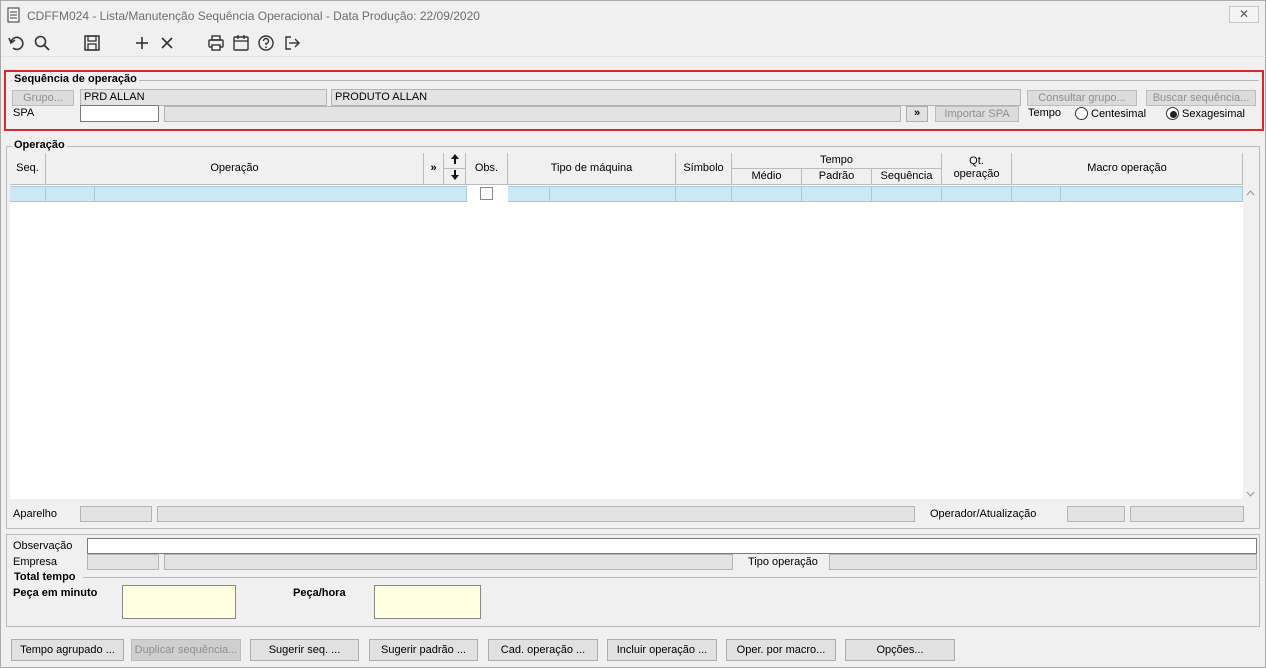 The height and width of the screenshot is (668, 1266). Describe the element at coordinates (1213, 114) in the screenshot. I see `sexagesimal-label: Sexagesimal` at that location.